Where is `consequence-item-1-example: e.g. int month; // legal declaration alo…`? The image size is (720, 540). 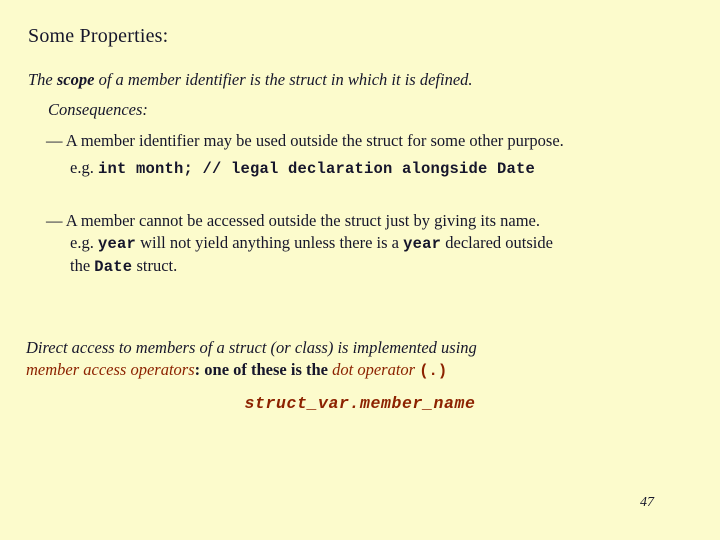
consequence-item-1-example: e.g. int month; // legal declaration alo… is located at coordinates (302, 168).